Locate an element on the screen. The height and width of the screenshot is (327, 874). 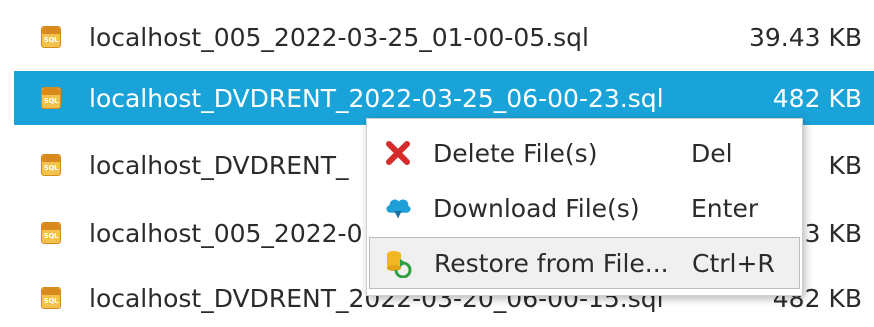
file-name: localhost_005_2022-0 is located at coordinates (226, 233).